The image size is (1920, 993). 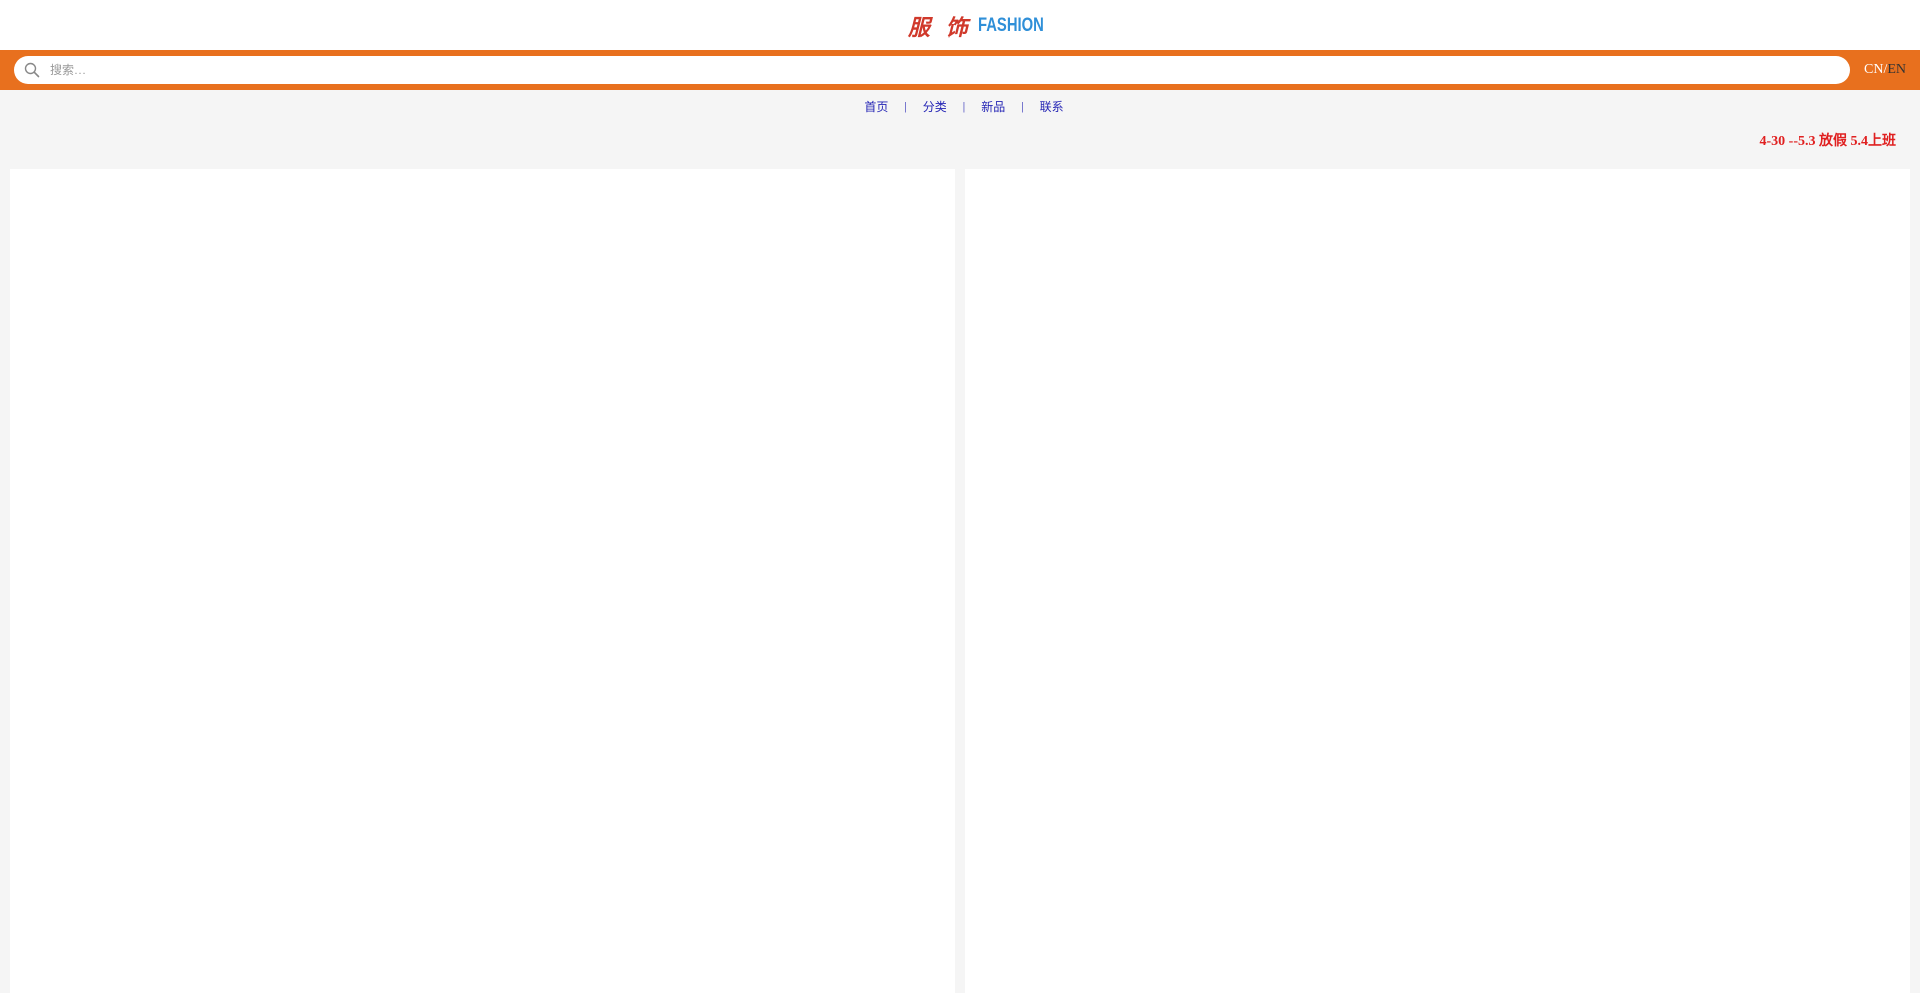 I want to click on nav-item-2: 分类, so click(x=935, y=106).